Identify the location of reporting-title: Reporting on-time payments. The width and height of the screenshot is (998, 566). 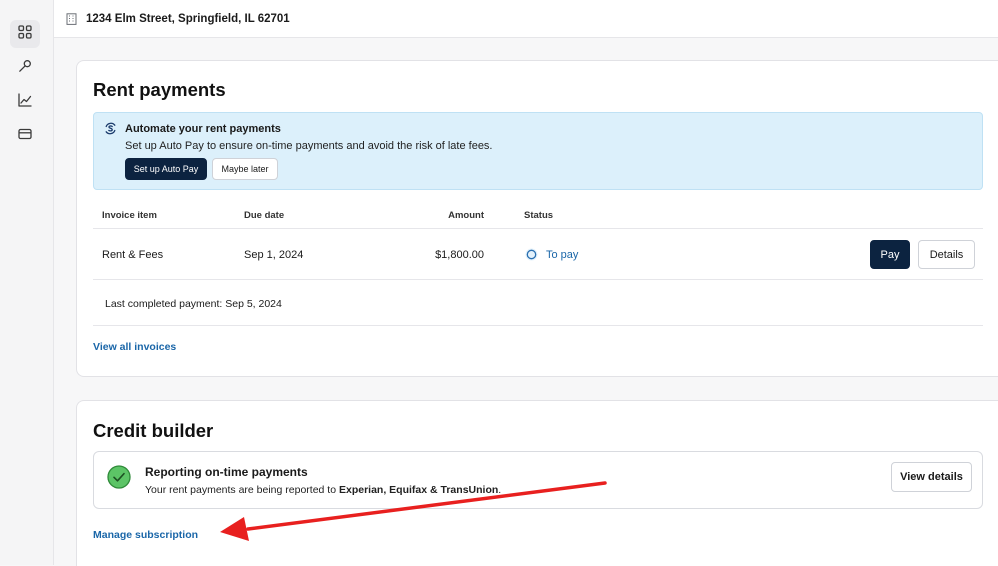
(226, 472).